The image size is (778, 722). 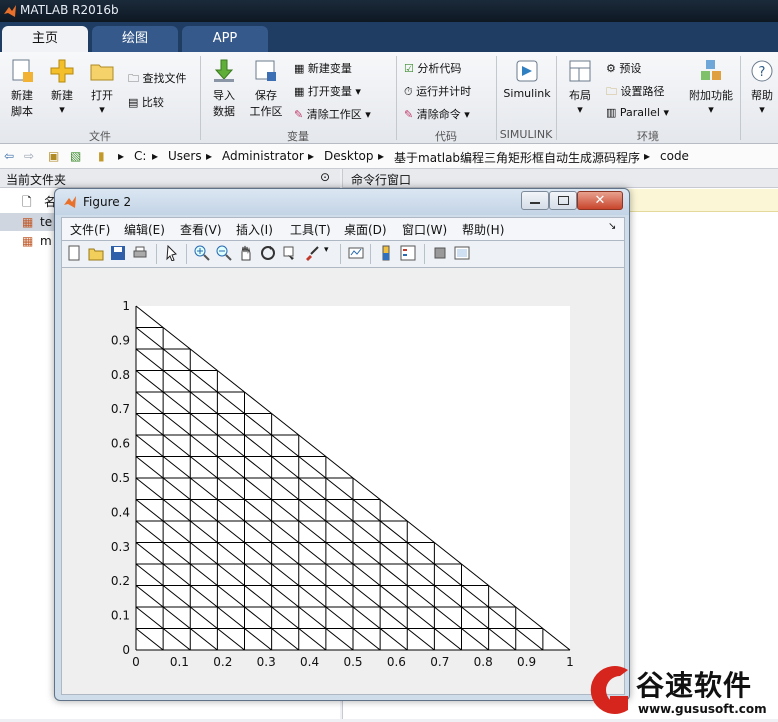 What do you see at coordinates (96, 253) in the screenshot?
I see `open-file-icon` at bounding box center [96, 253].